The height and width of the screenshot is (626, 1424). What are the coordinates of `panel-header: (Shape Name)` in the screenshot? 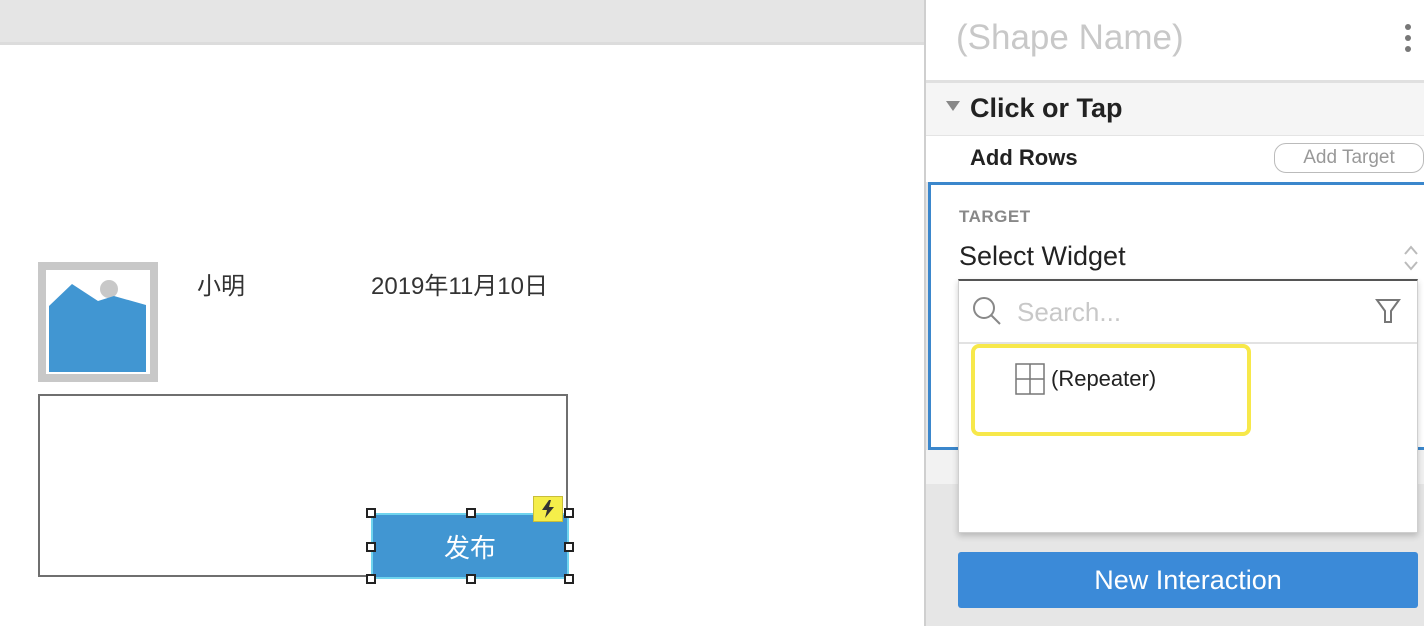 It's located at (1175, 41).